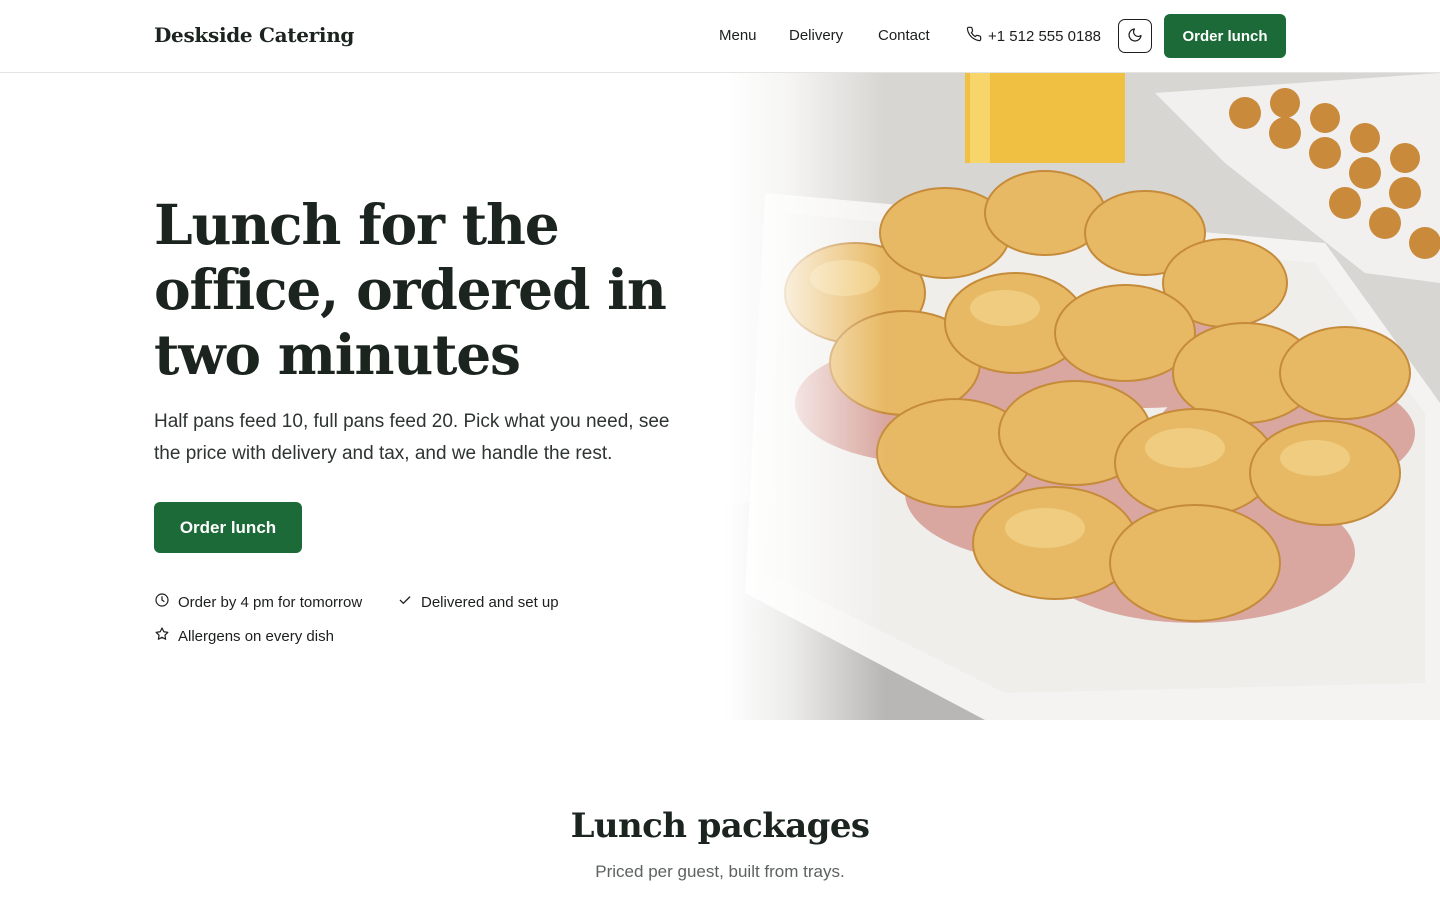  What do you see at coordinates (162, 602) in the screenshot?
I see `clock-icon` at bounding box center [162, 602].